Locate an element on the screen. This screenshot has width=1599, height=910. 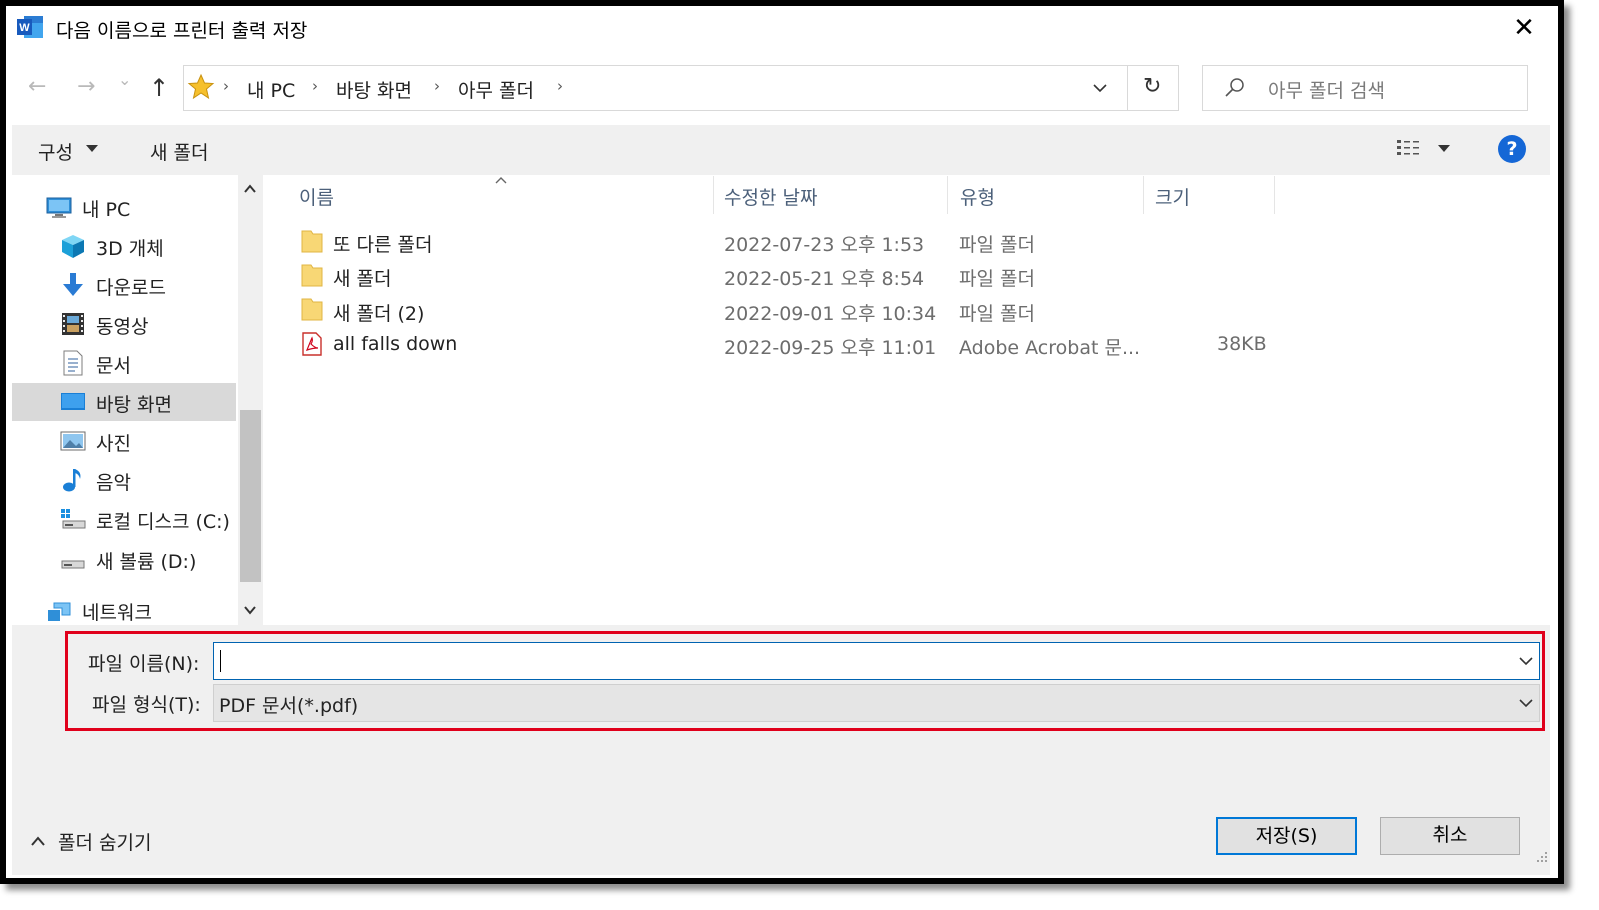
sidebar-item-local-disk-c: 로컬 디스크 (C:) is located at coordinates (149, 519).